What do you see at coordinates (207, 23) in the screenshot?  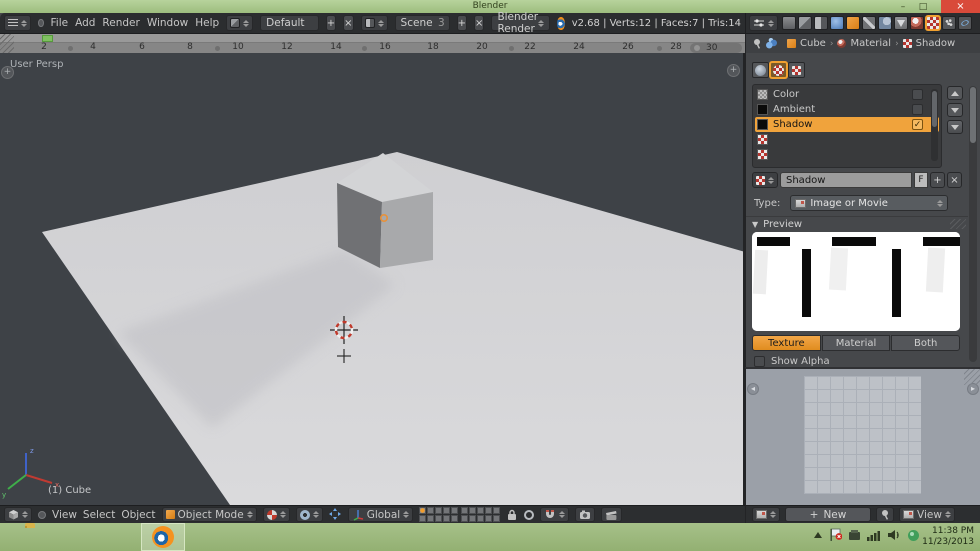 I see `menu-help: Help` at bounding box center [207, 23].